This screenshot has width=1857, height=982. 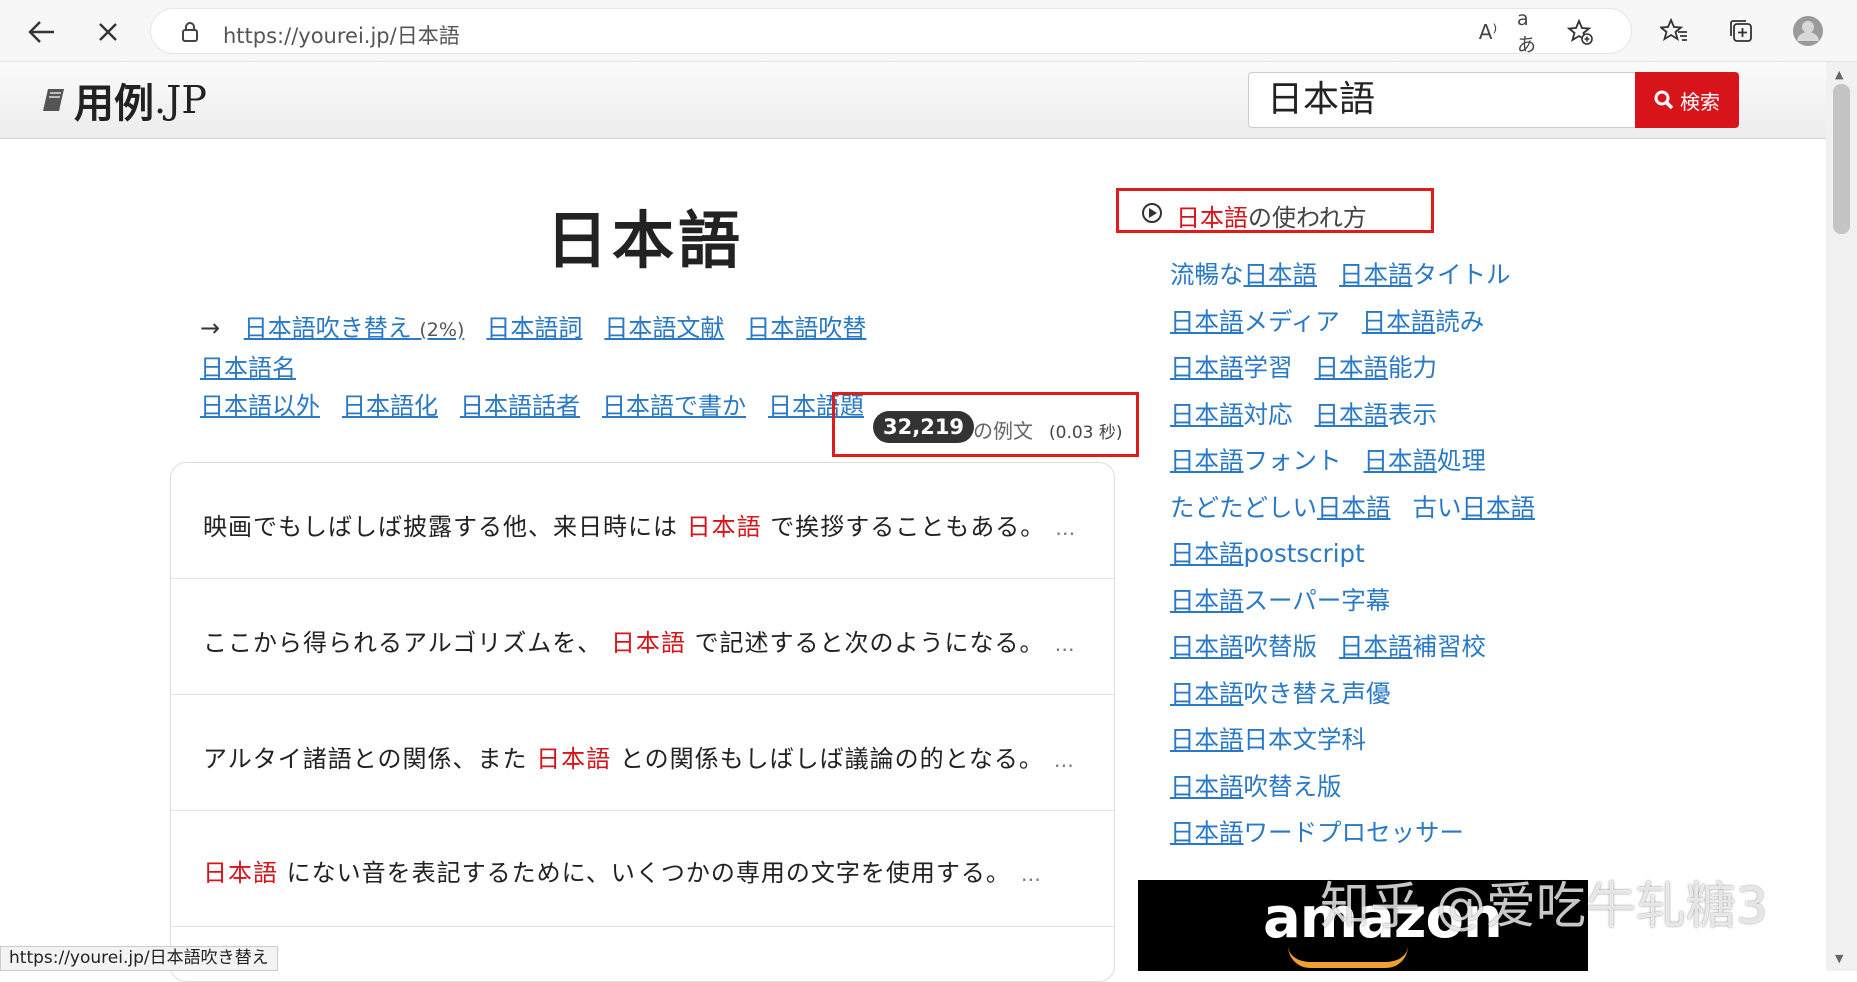 What do you see at coordinates (1280, 600) in the screenshot?
I see `usage-link: 日本語スーパー字幕` at bounding box center [1280, 600].